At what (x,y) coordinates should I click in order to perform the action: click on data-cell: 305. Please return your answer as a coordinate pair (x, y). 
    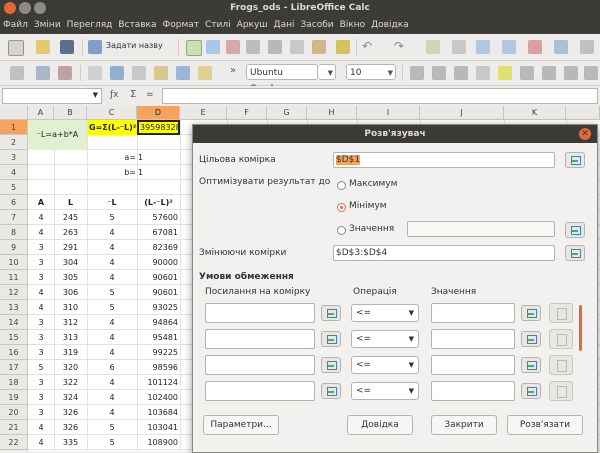
    Looking at the image, I should click on (70, 277).